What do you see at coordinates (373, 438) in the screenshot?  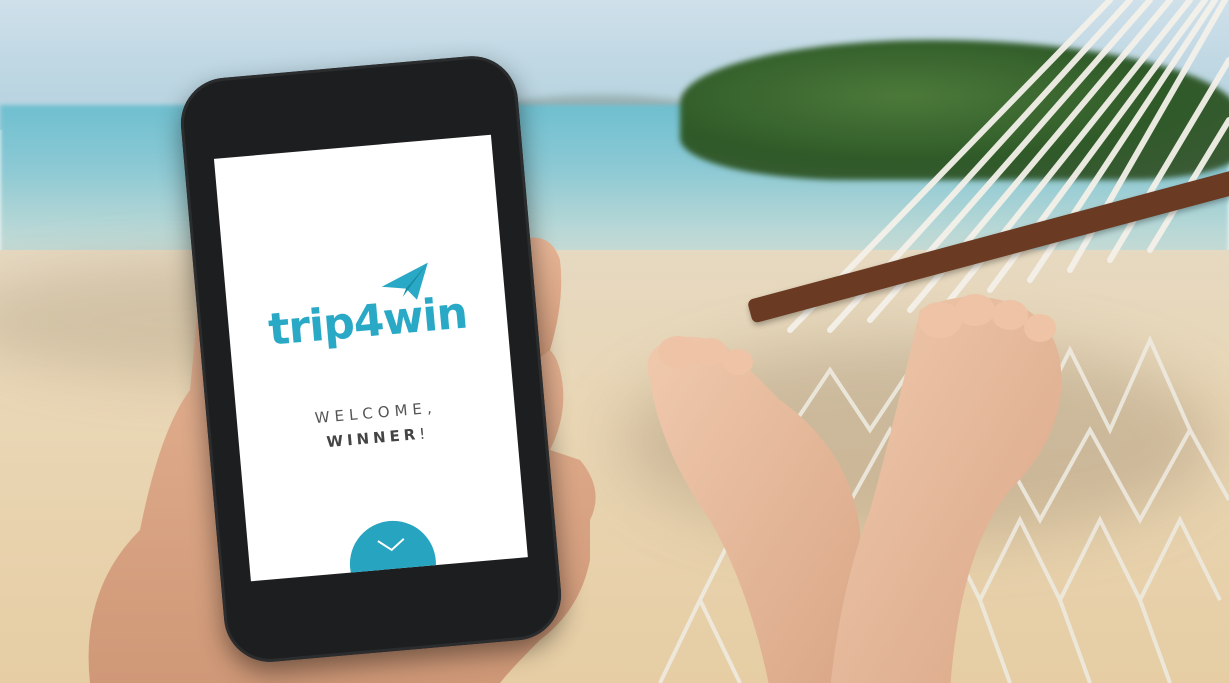 I see `winner-word: WINNER` at bounding box center [373, 438].